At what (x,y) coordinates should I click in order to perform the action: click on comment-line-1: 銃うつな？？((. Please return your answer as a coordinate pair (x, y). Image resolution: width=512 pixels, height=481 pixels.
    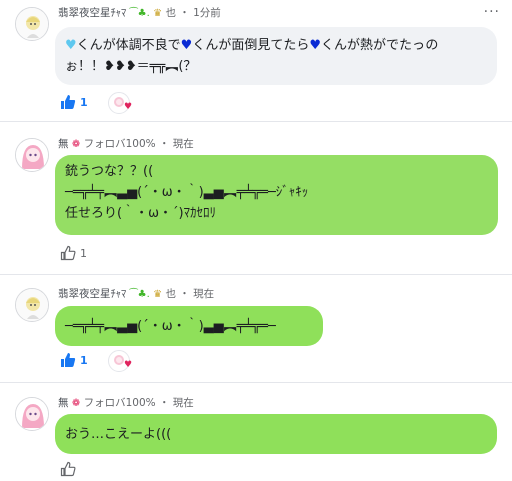
    Looking at the image, I should click on (109, 171).